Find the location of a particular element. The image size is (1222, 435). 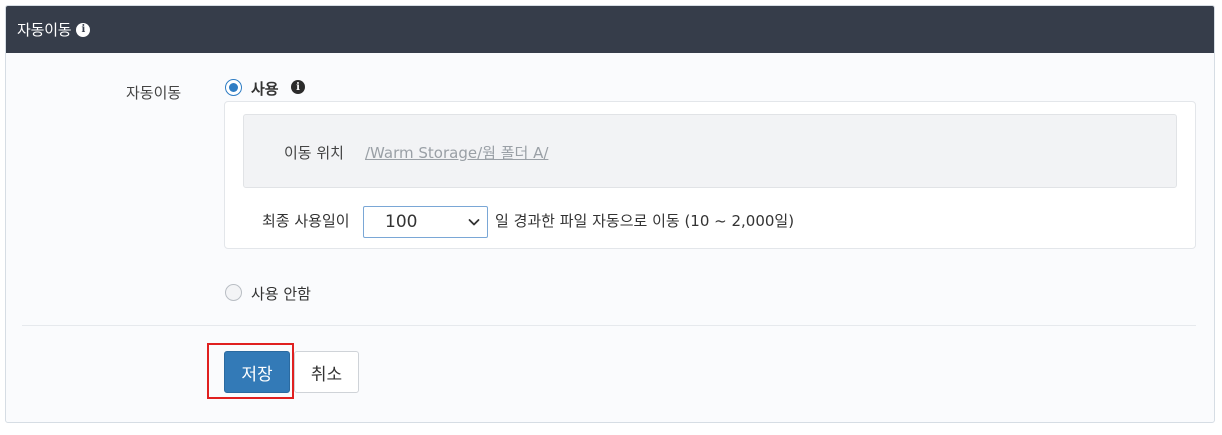

days-select-value: 100 is located at coordinates (401, 222).